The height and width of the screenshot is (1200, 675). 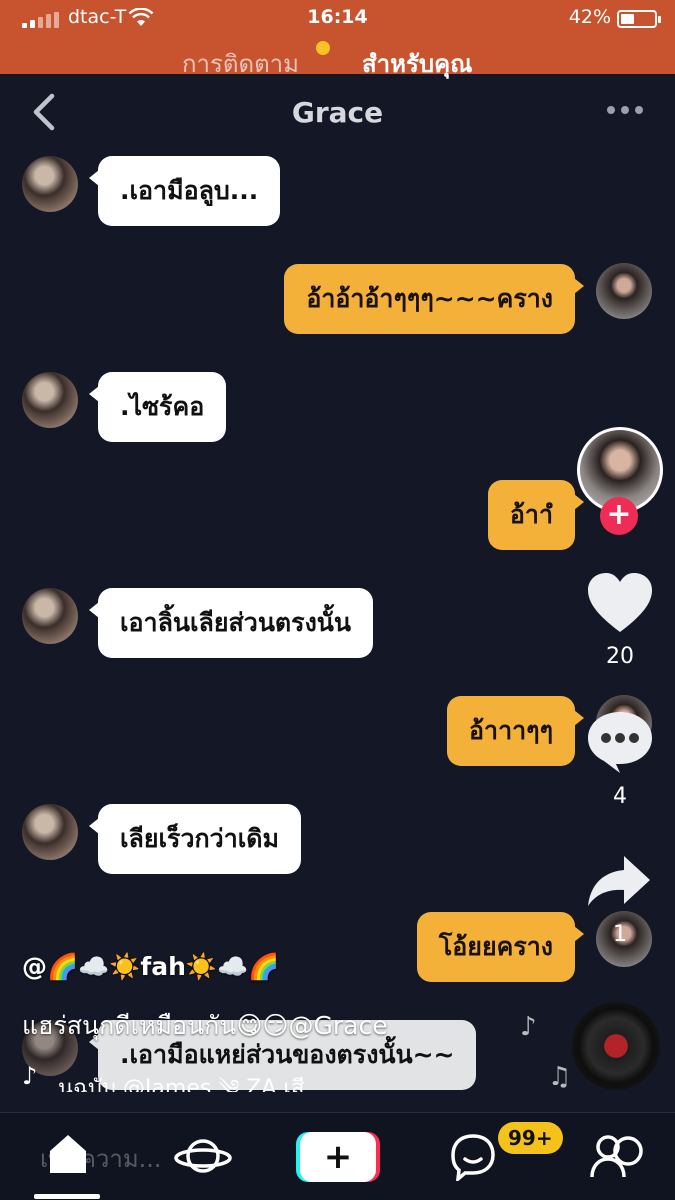 What do you see at coordinates (157, 407) in the screenshot?
I see `message-incoming: .ไซร้คอ` at bounding box center [157, 407].